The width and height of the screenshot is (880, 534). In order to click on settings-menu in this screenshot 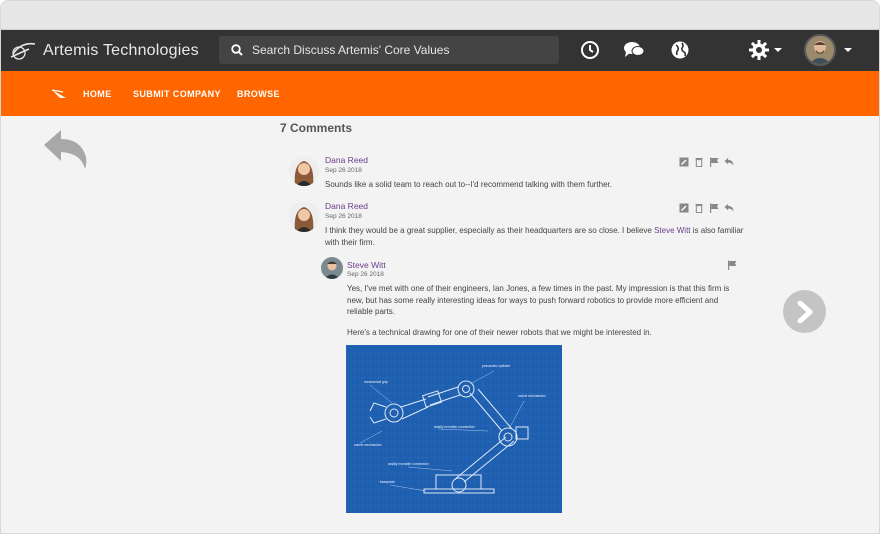, I will do `click(765, 50)`.